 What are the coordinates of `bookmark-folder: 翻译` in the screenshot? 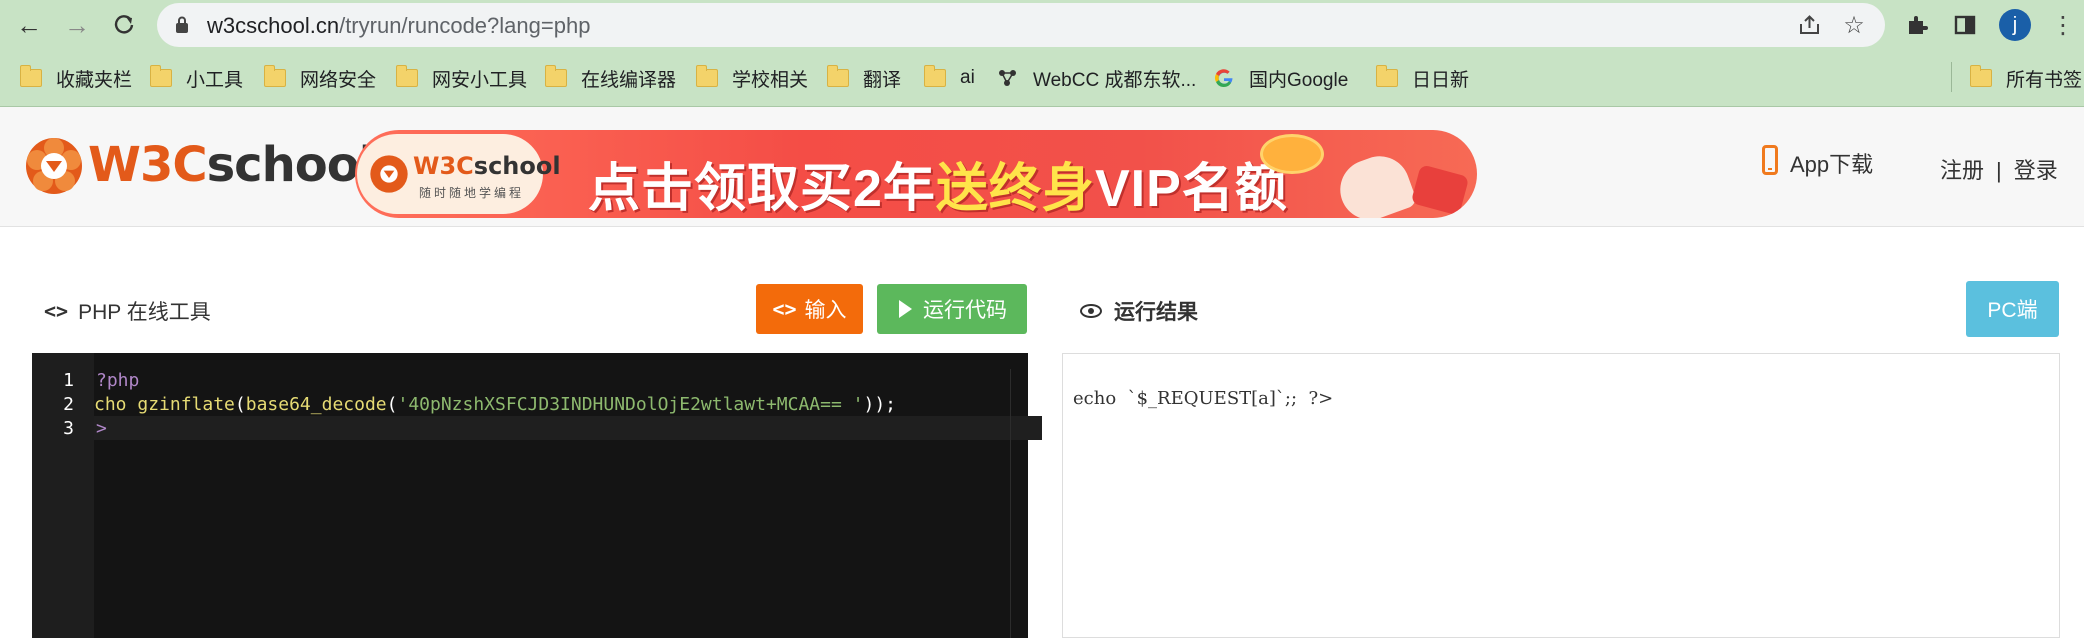 It's located at (864, 78).